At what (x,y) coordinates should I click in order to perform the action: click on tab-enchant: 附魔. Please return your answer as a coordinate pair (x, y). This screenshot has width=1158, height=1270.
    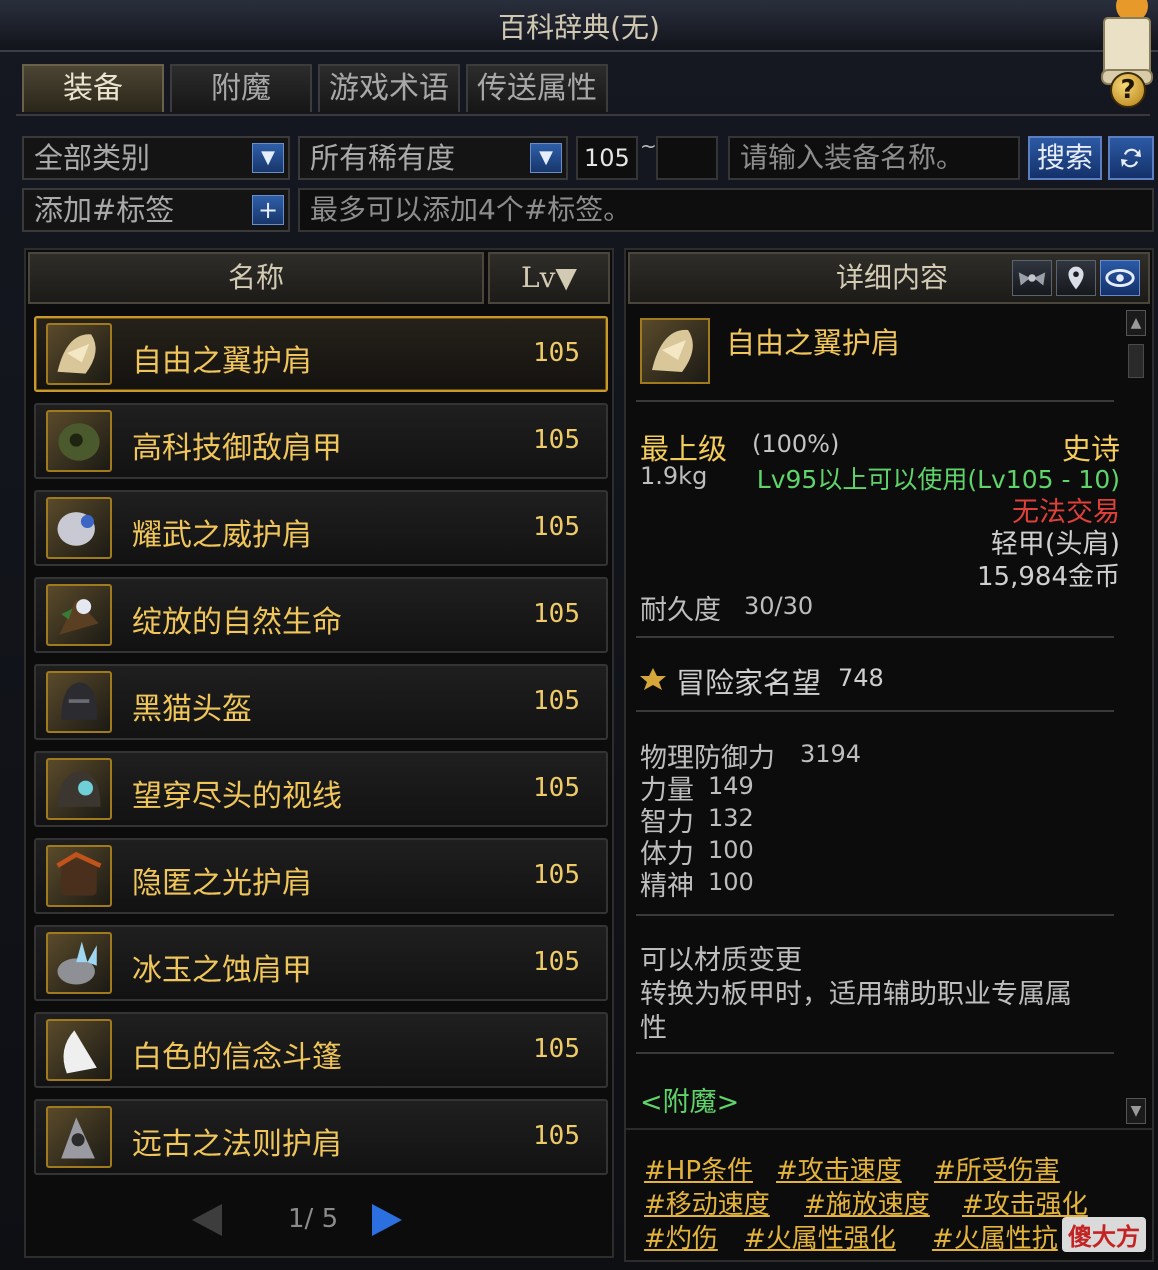
    Looking at the image, I should click on (241, 88).